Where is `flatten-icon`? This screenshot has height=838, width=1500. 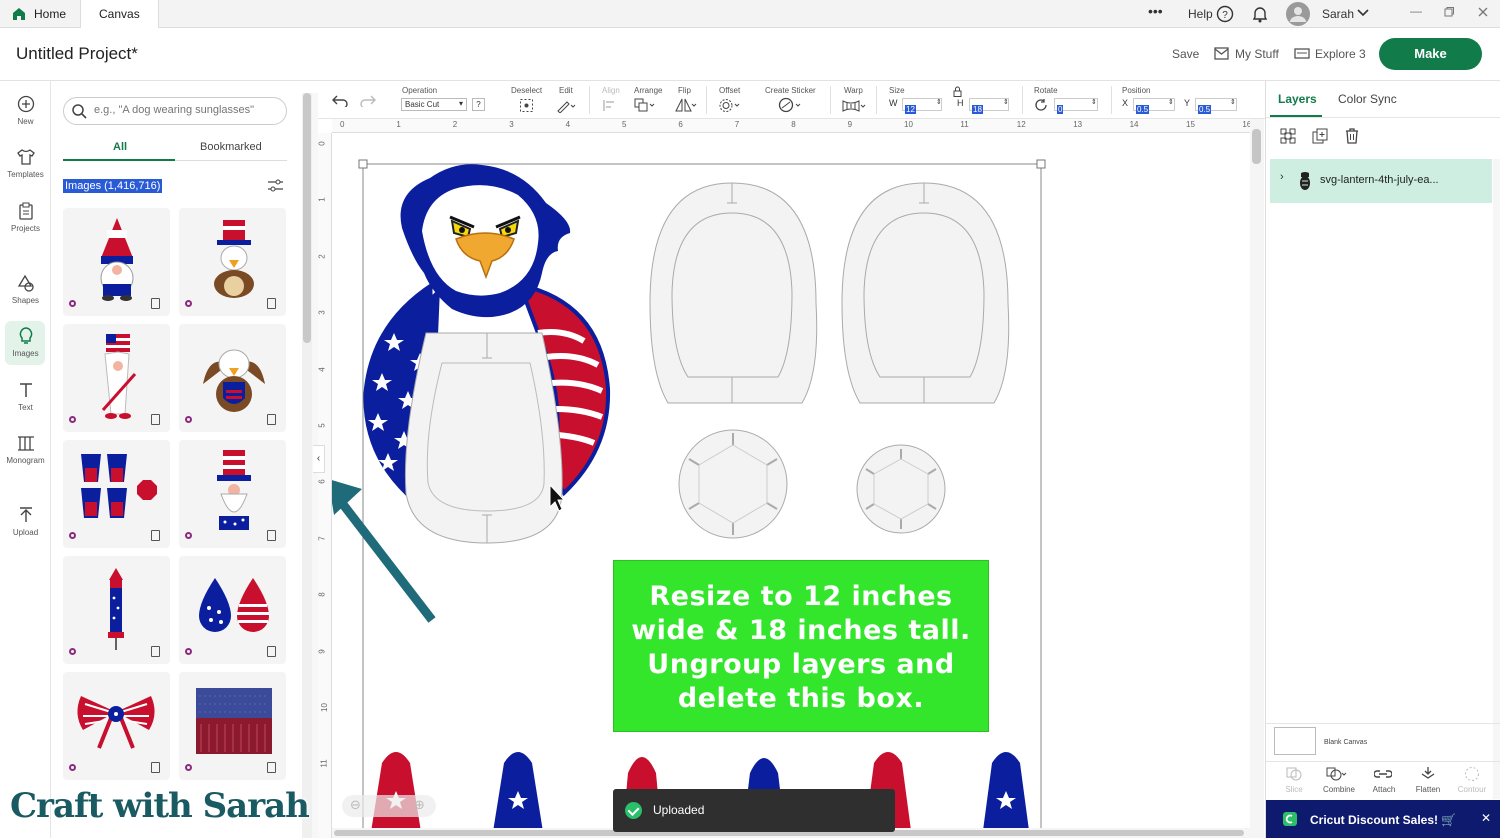 flatten-icon is located at coordinates (1428, 773).